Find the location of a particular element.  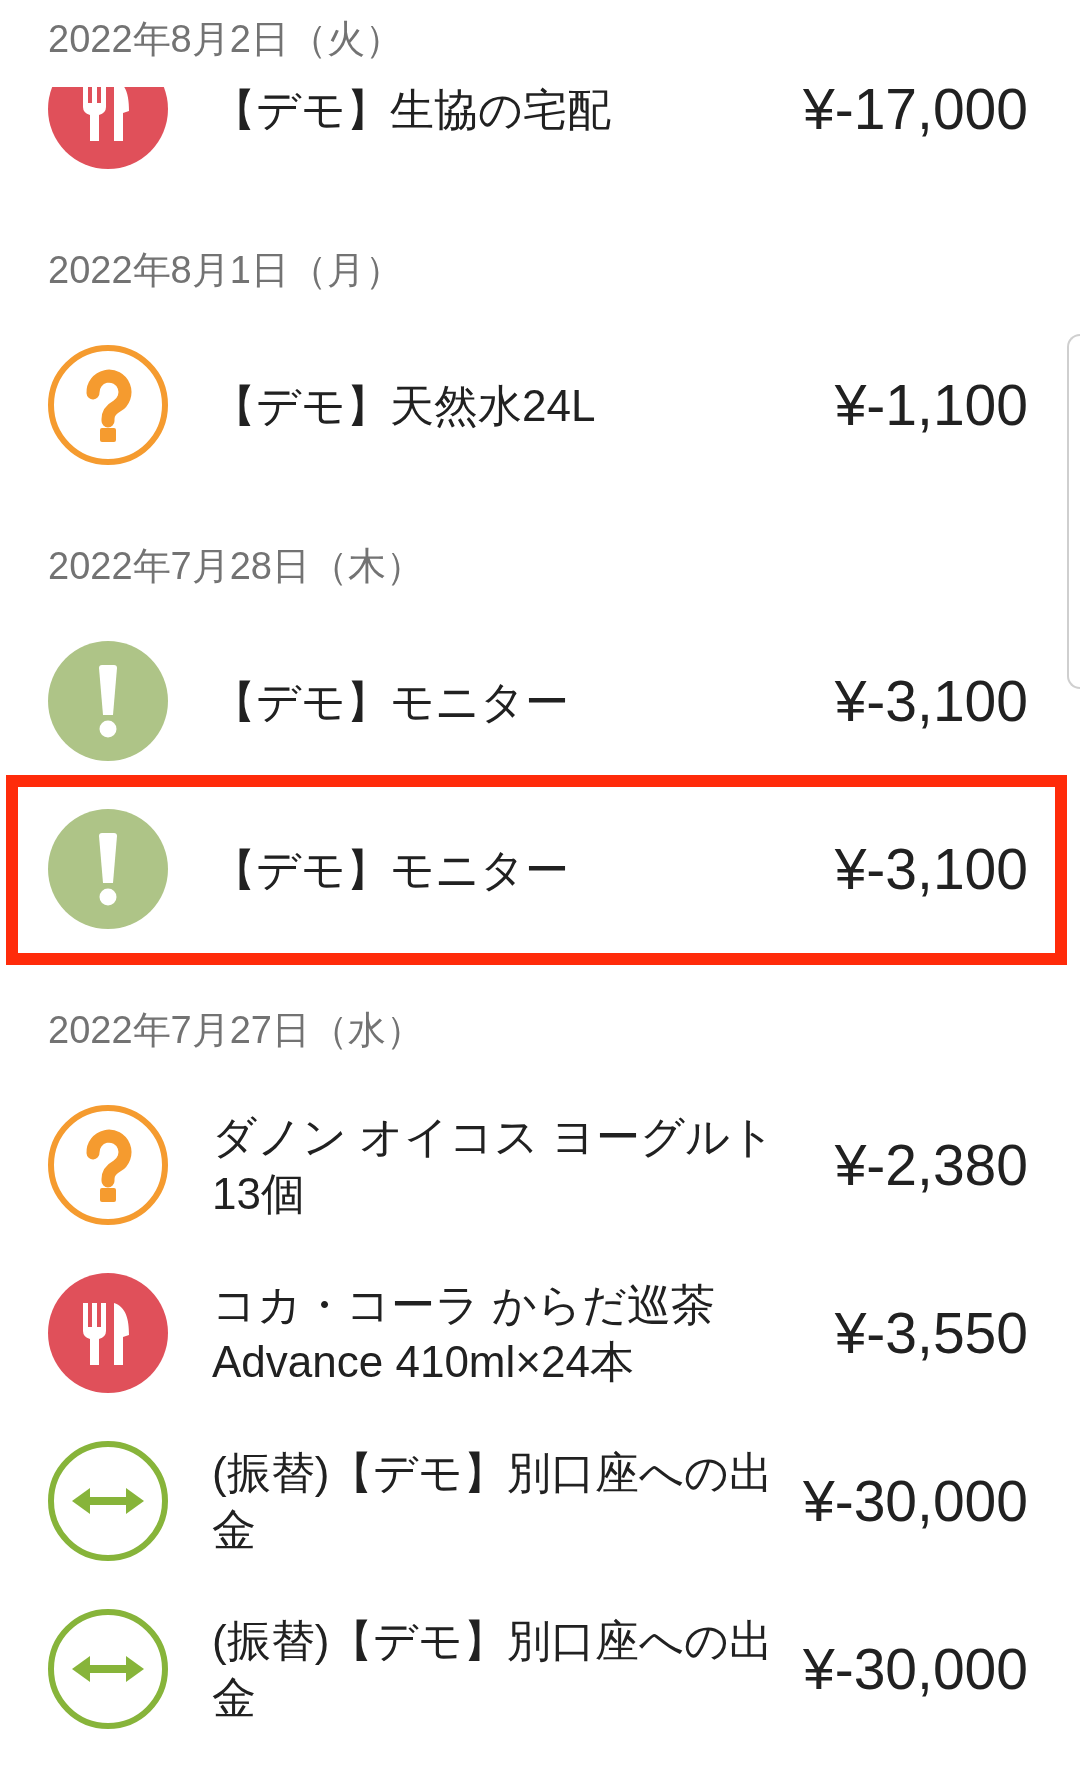

transaction-amount: ¥-3,550 is located at coordinates (931, 1333).